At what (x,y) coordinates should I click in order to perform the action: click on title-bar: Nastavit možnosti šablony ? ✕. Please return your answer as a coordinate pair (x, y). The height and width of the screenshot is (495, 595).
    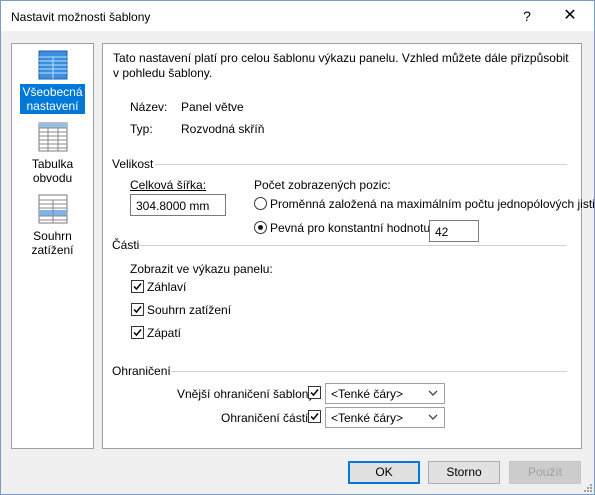
    Looking at the image, I should click on (297, 16).